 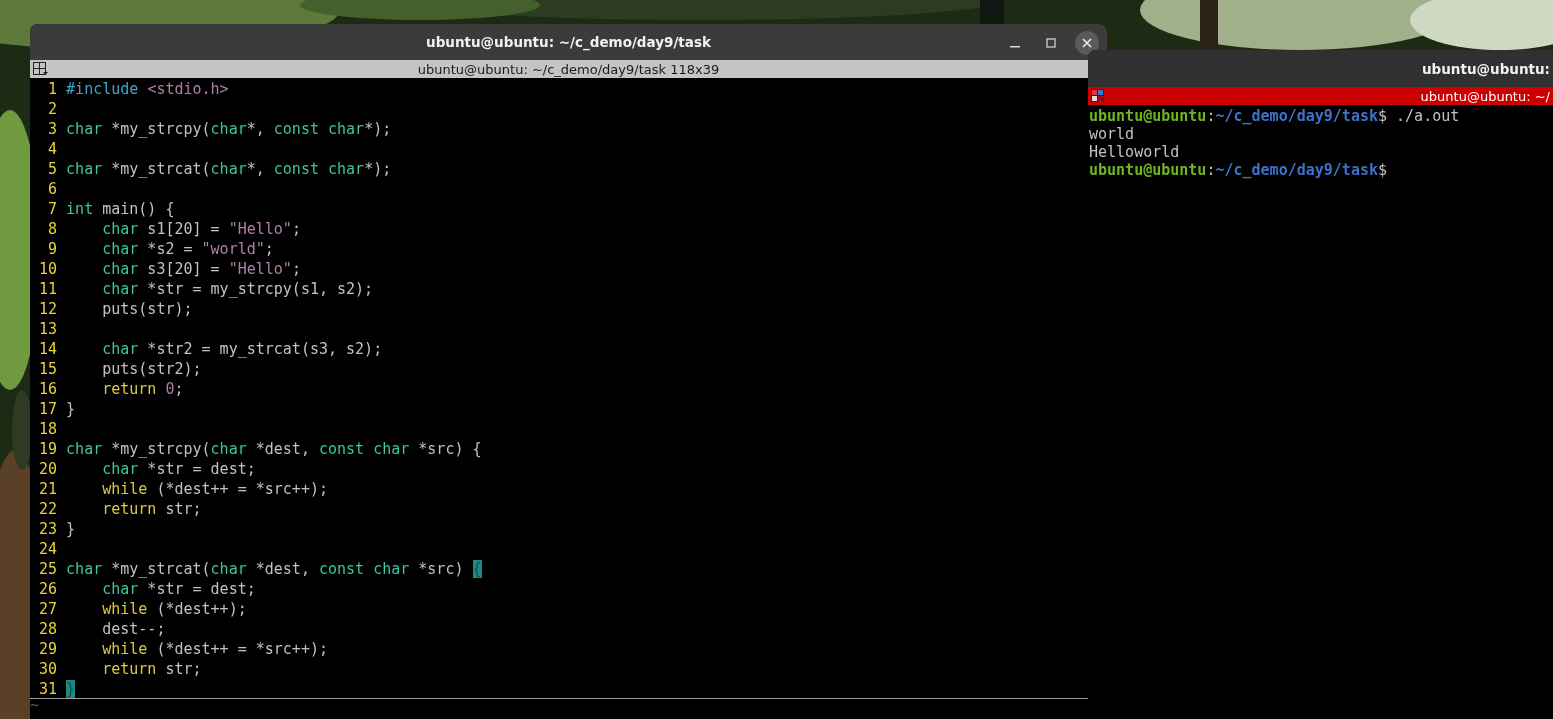 What do you see at coordinates (201, 229) in the screenshot?
I see `code-line: char s1[20] = "Hello";` at bounding box center [201, 229].